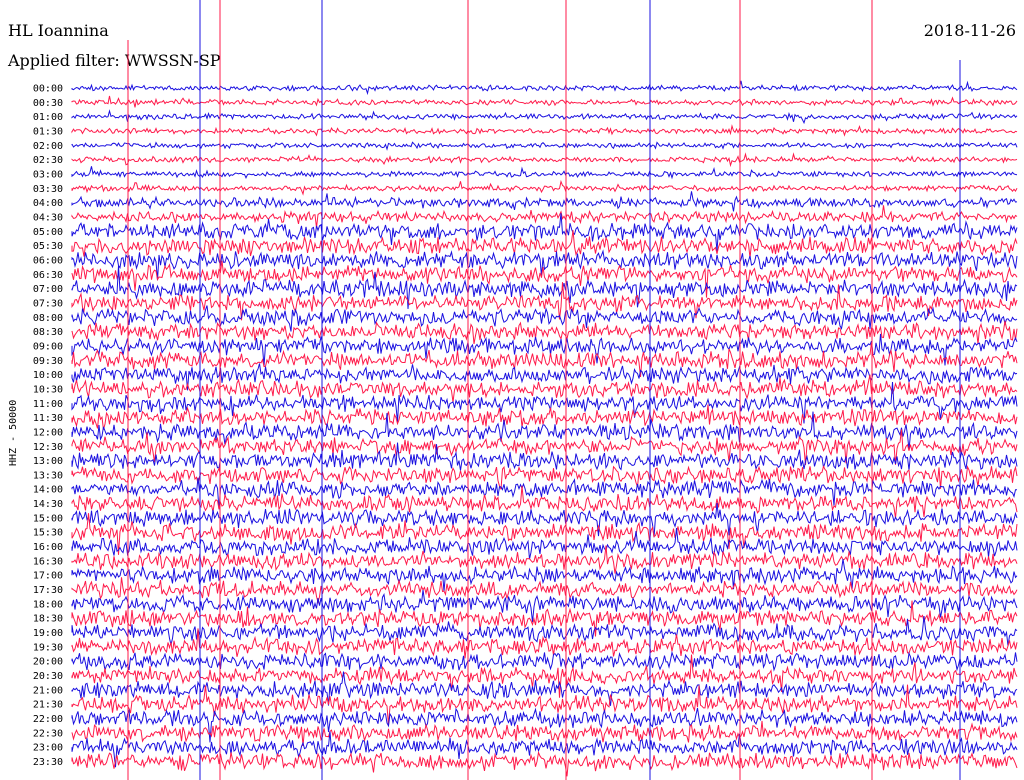 This screenshot has width=1024, height=780. What do you see at coordinates (48, 590) in the screenshot?
I see `time-label: 17:30` at bounding box center [48, 590].